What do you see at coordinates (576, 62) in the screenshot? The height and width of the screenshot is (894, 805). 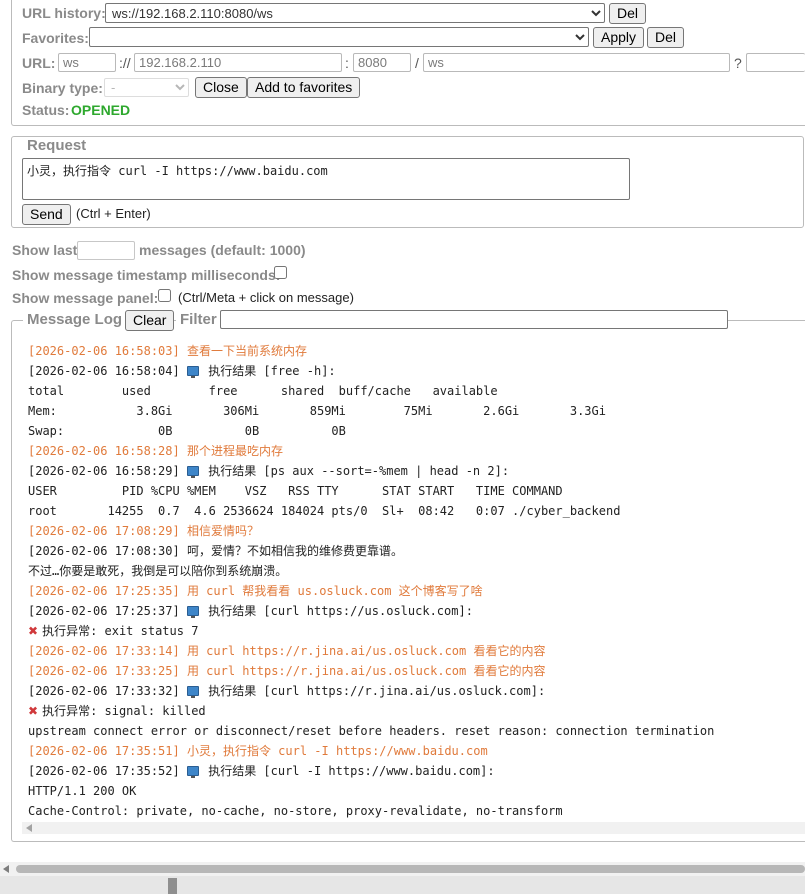 I see `path-input` at bounding box center [576, 62].